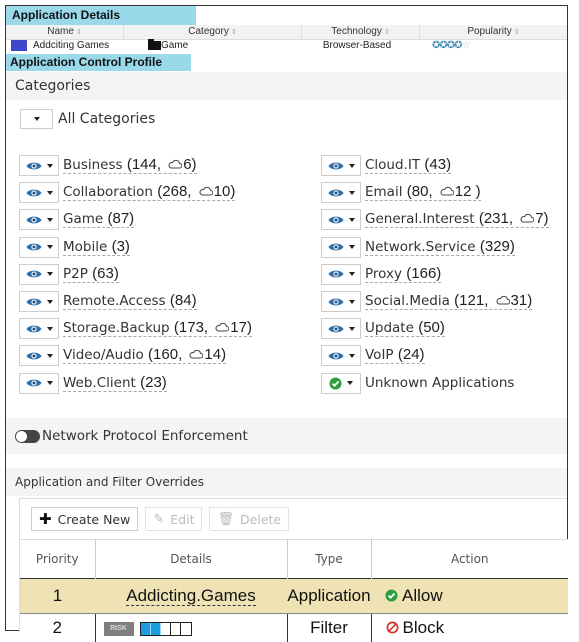 Image resolution: width=579 pixels, height=642 pixels. Describe the element at coordinates (403, 274) in the screenshot. I see `category-label: Proxy (166)` at that location.